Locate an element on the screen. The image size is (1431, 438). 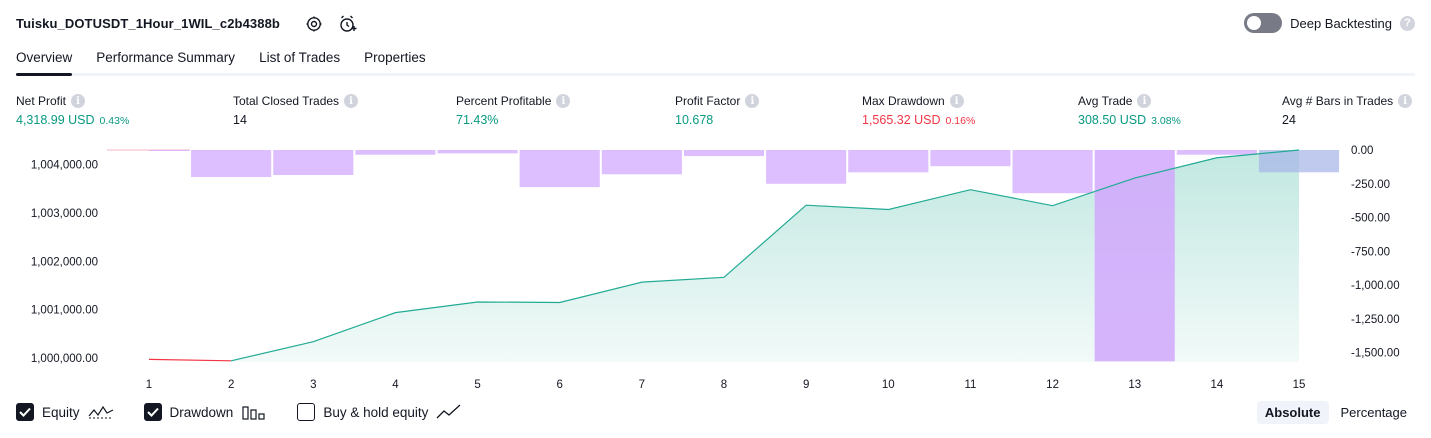
legend-equity: Equity is located at coordinates (65, 412).